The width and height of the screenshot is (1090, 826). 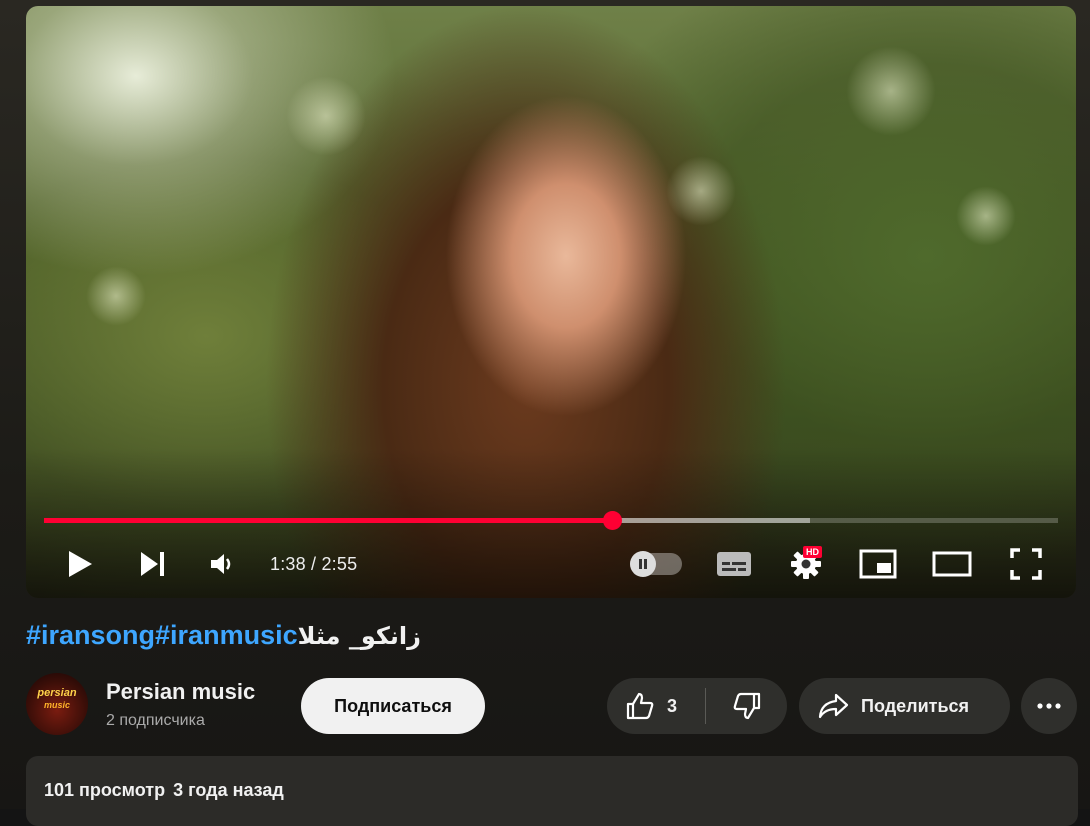 I want to click on publish-date: 3 года назад, so click(x=228, y=790).